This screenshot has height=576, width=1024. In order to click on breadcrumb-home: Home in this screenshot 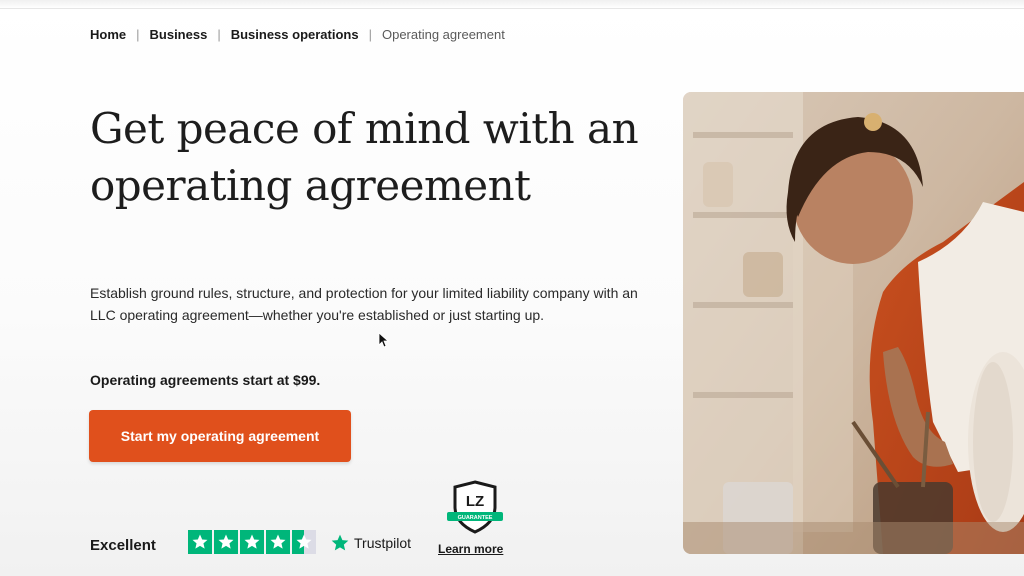, I will do `click(108, 34)`.